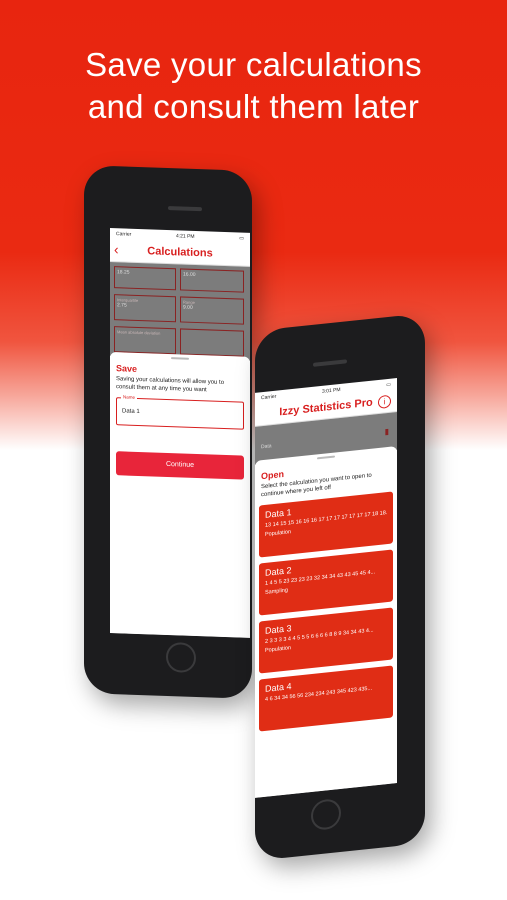 The width and height of the screenshot is (507, 900). What do you see at coordinates (253, 106) in the screenshot?
I see `headline-line-2: and consult them later` at bounding box center [253, 106].